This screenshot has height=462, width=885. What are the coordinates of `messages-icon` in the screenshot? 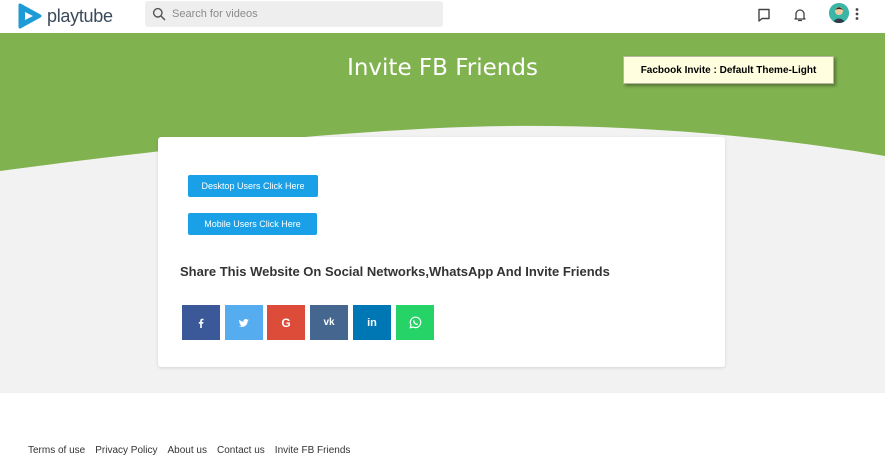 It's located at (764, 15).